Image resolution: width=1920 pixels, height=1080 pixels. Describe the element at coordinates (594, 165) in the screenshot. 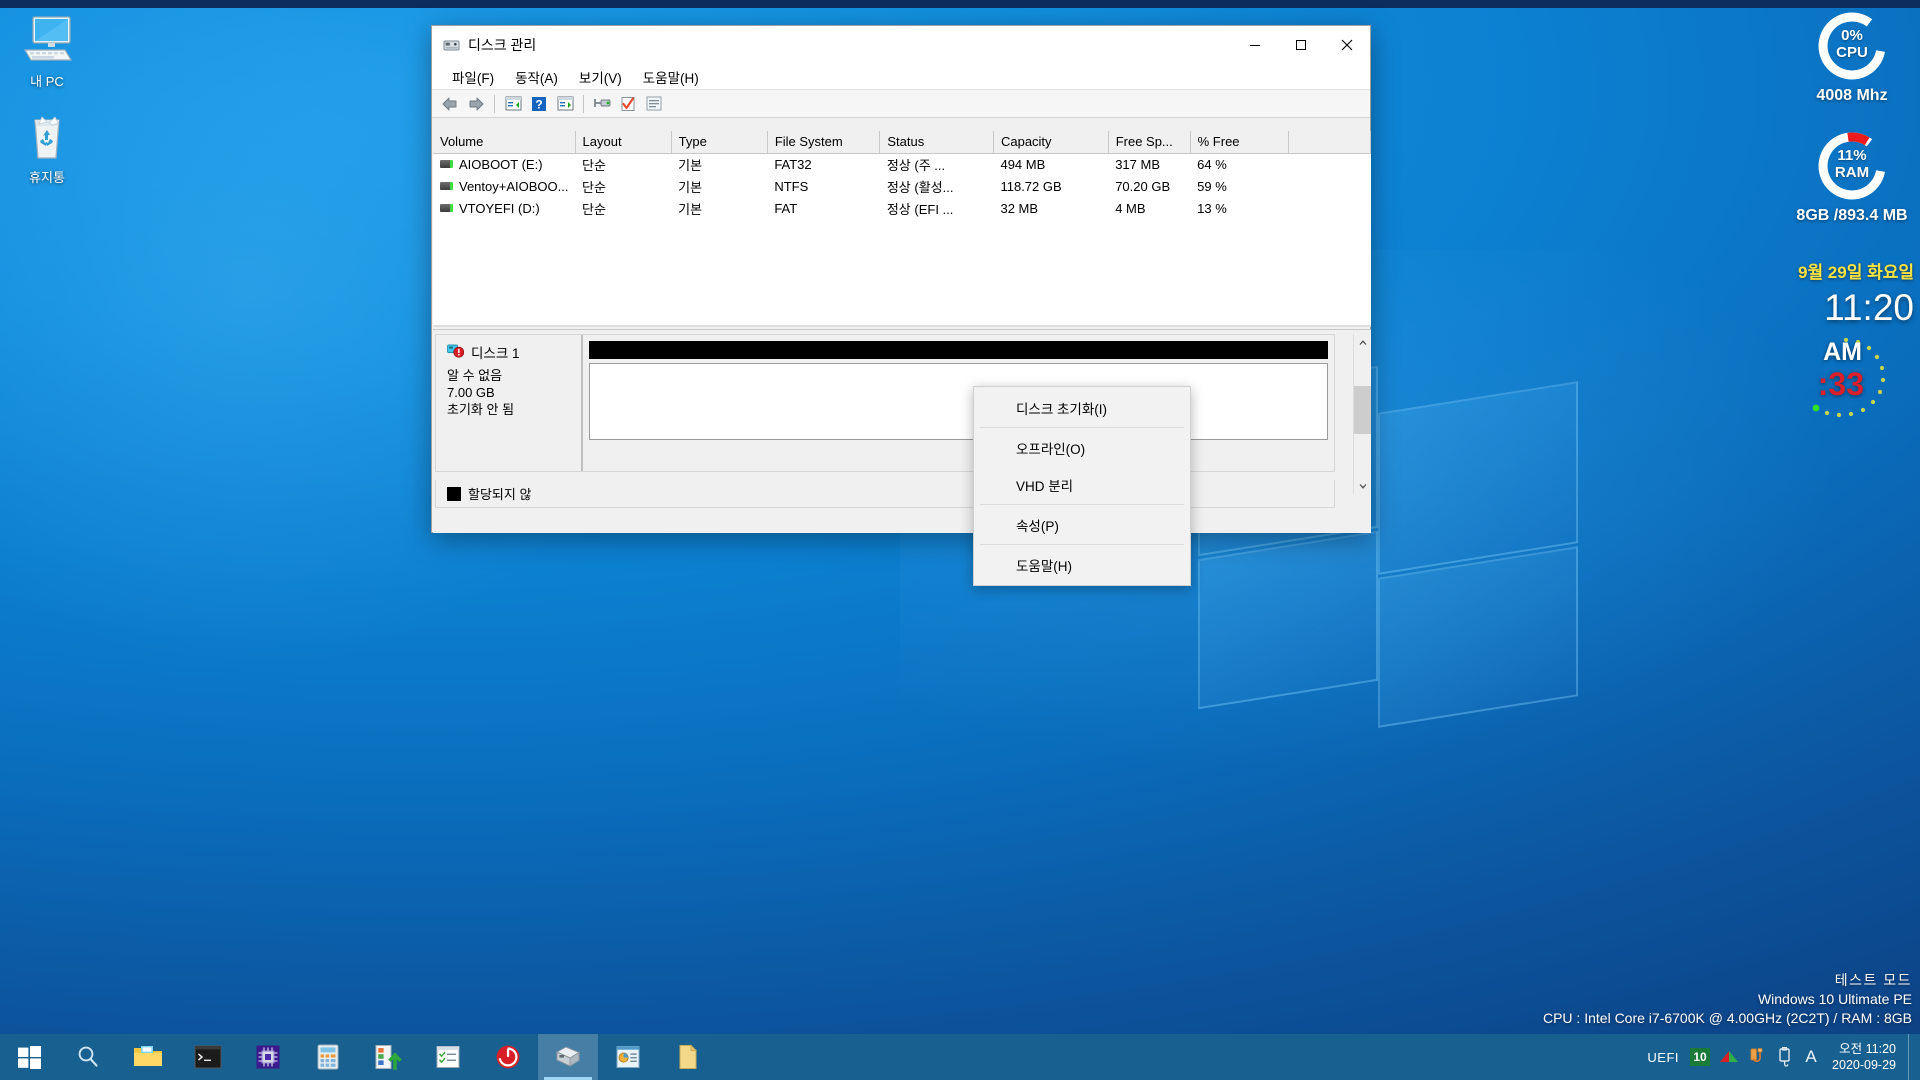

I see `cell-layout: 단순` at that location.